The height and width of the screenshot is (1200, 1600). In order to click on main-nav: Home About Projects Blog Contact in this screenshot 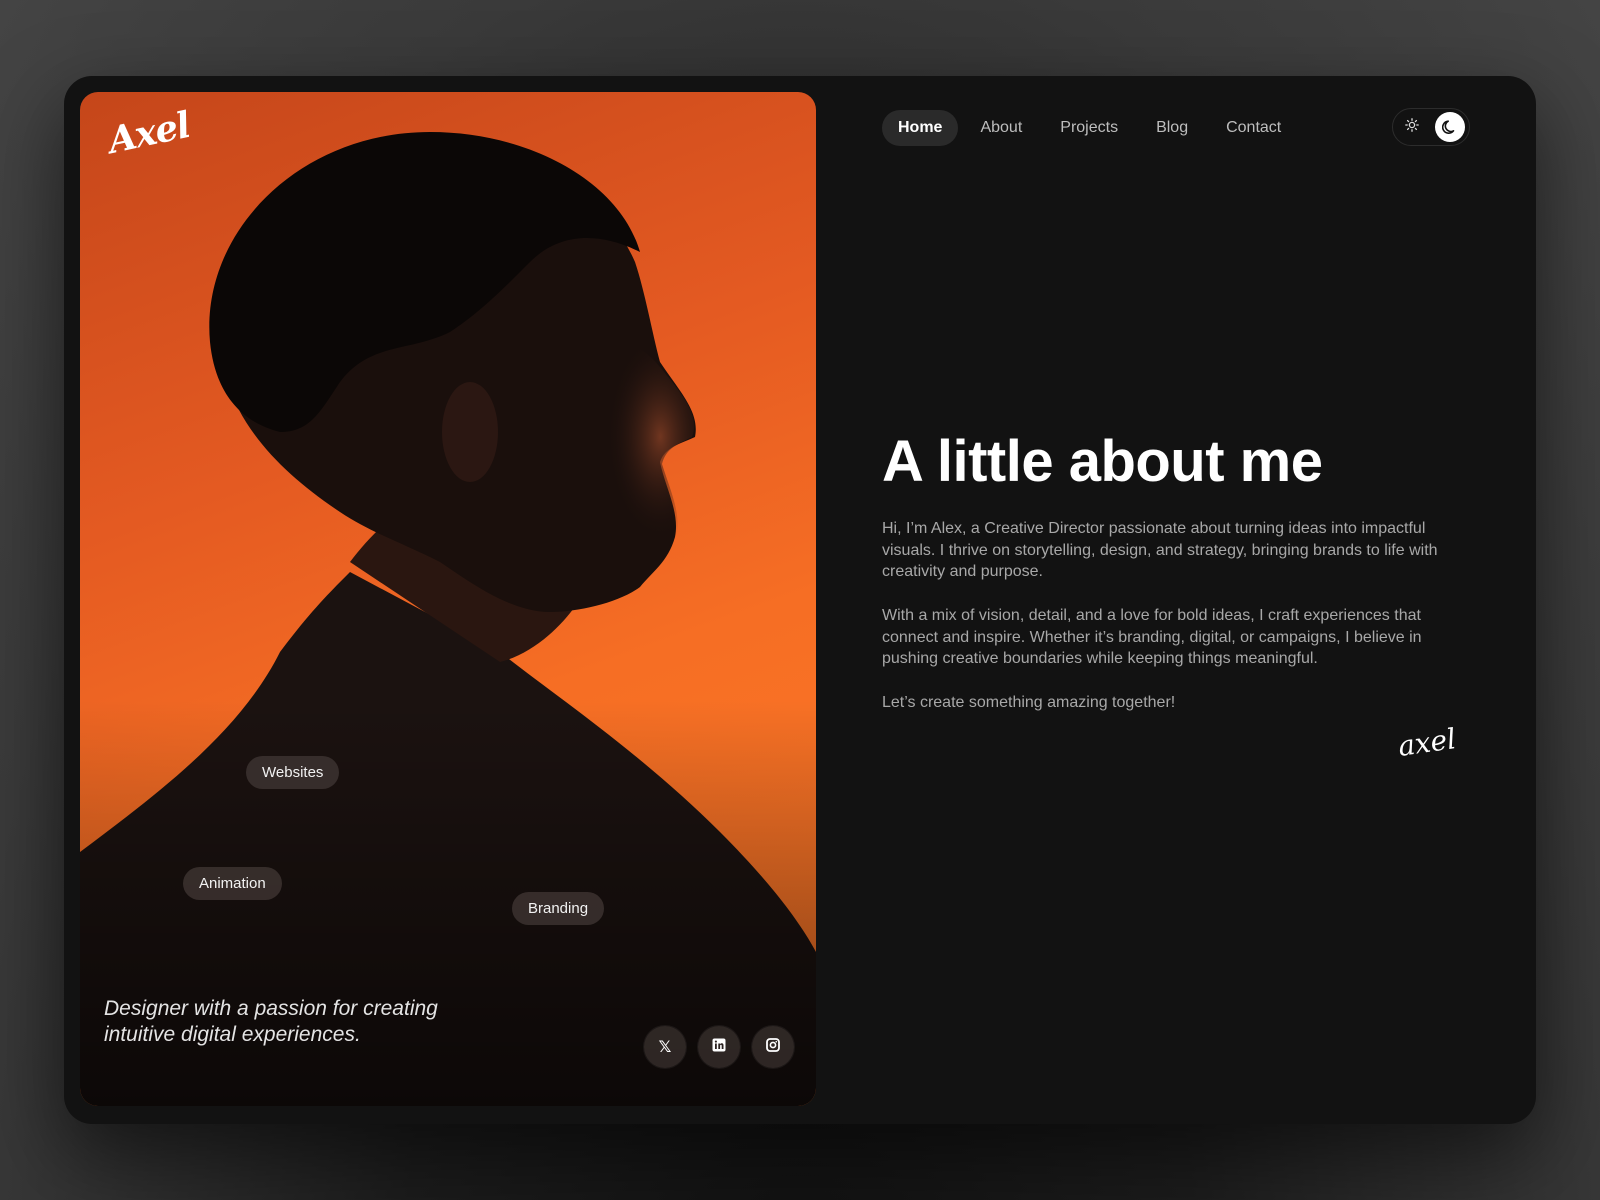, I will do `click(1089, 128)`.